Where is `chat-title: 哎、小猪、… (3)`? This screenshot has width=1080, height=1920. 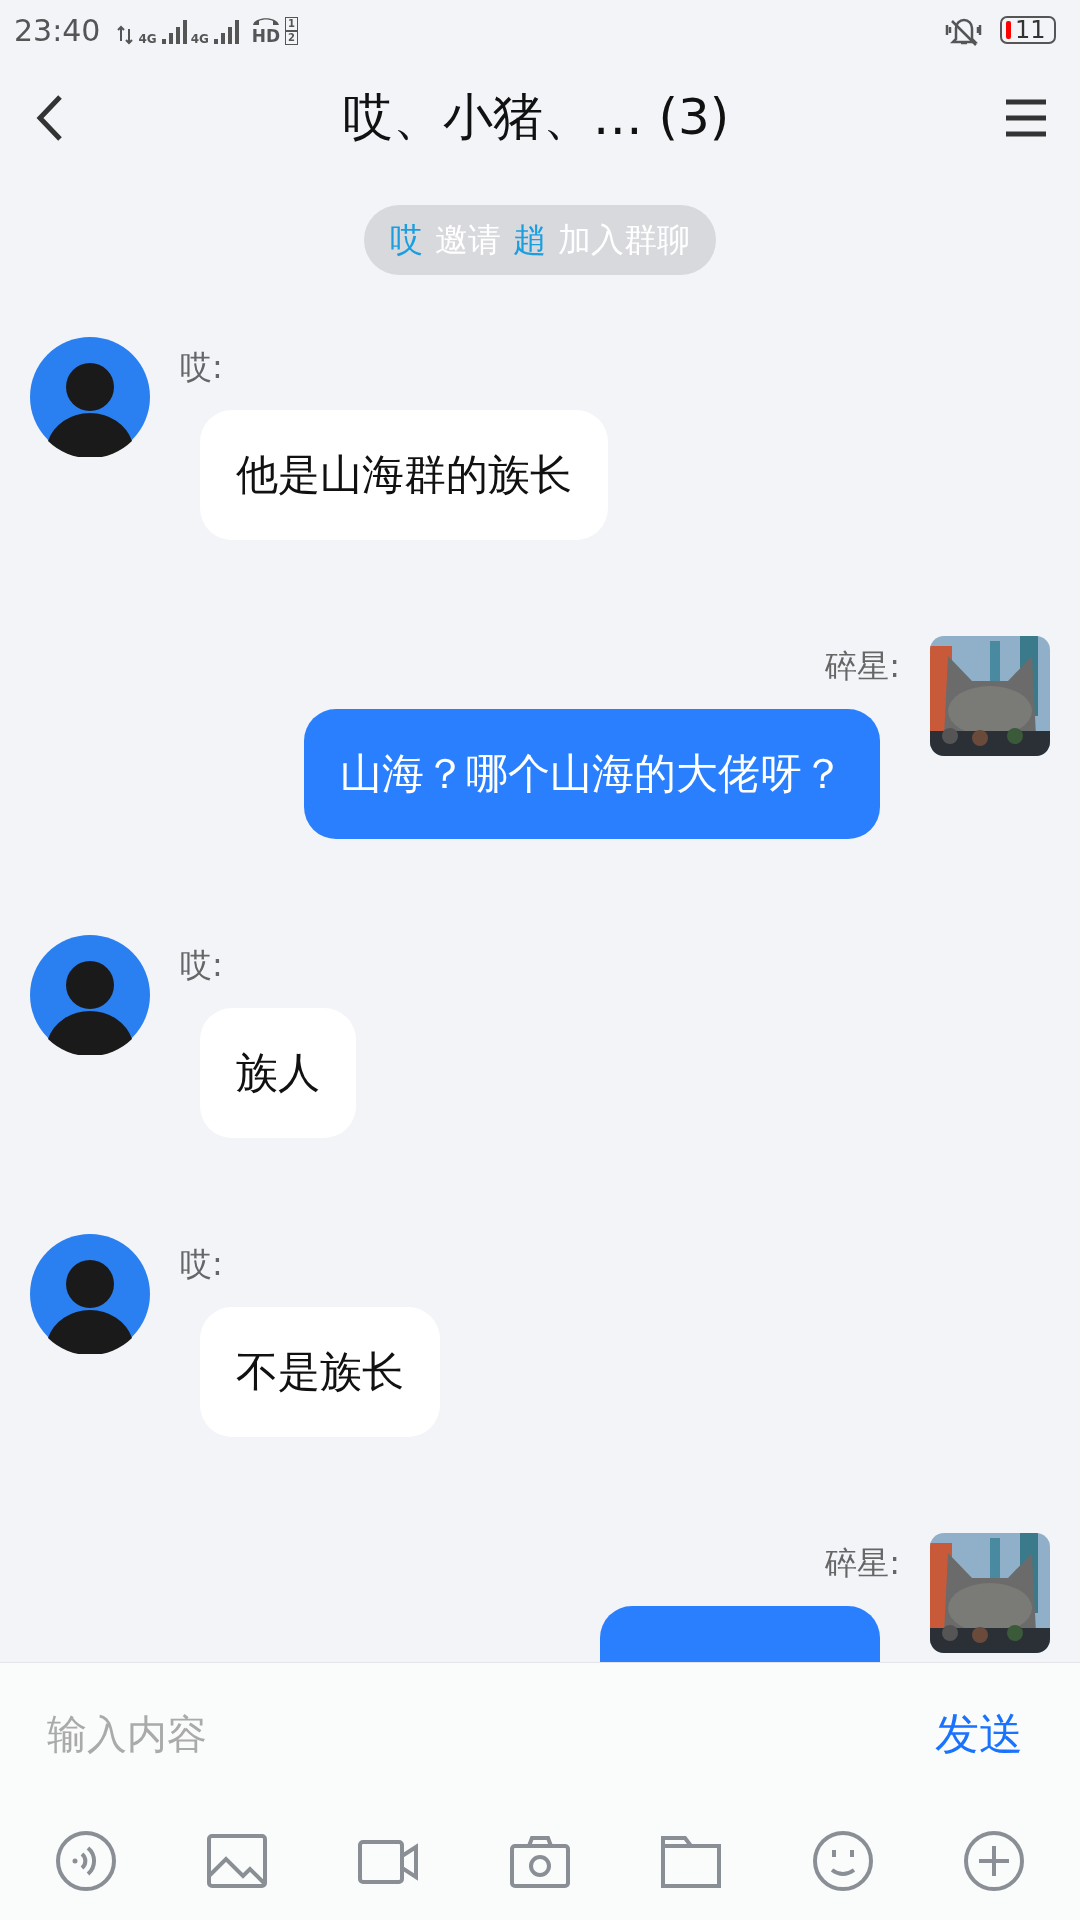
chat-title: 哎、小猪、… (3) is located at coordinates (536, 117).